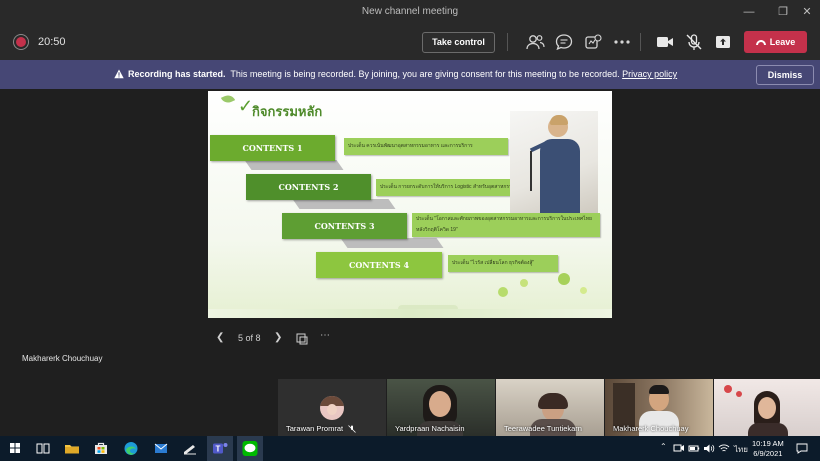 The height and width of the screenshot is (461, 820). What do you see at coordinates (249, 338) in the screenshot?
I see `slide-page-indicator: 5 of 8` at bounding box center [249, 338].